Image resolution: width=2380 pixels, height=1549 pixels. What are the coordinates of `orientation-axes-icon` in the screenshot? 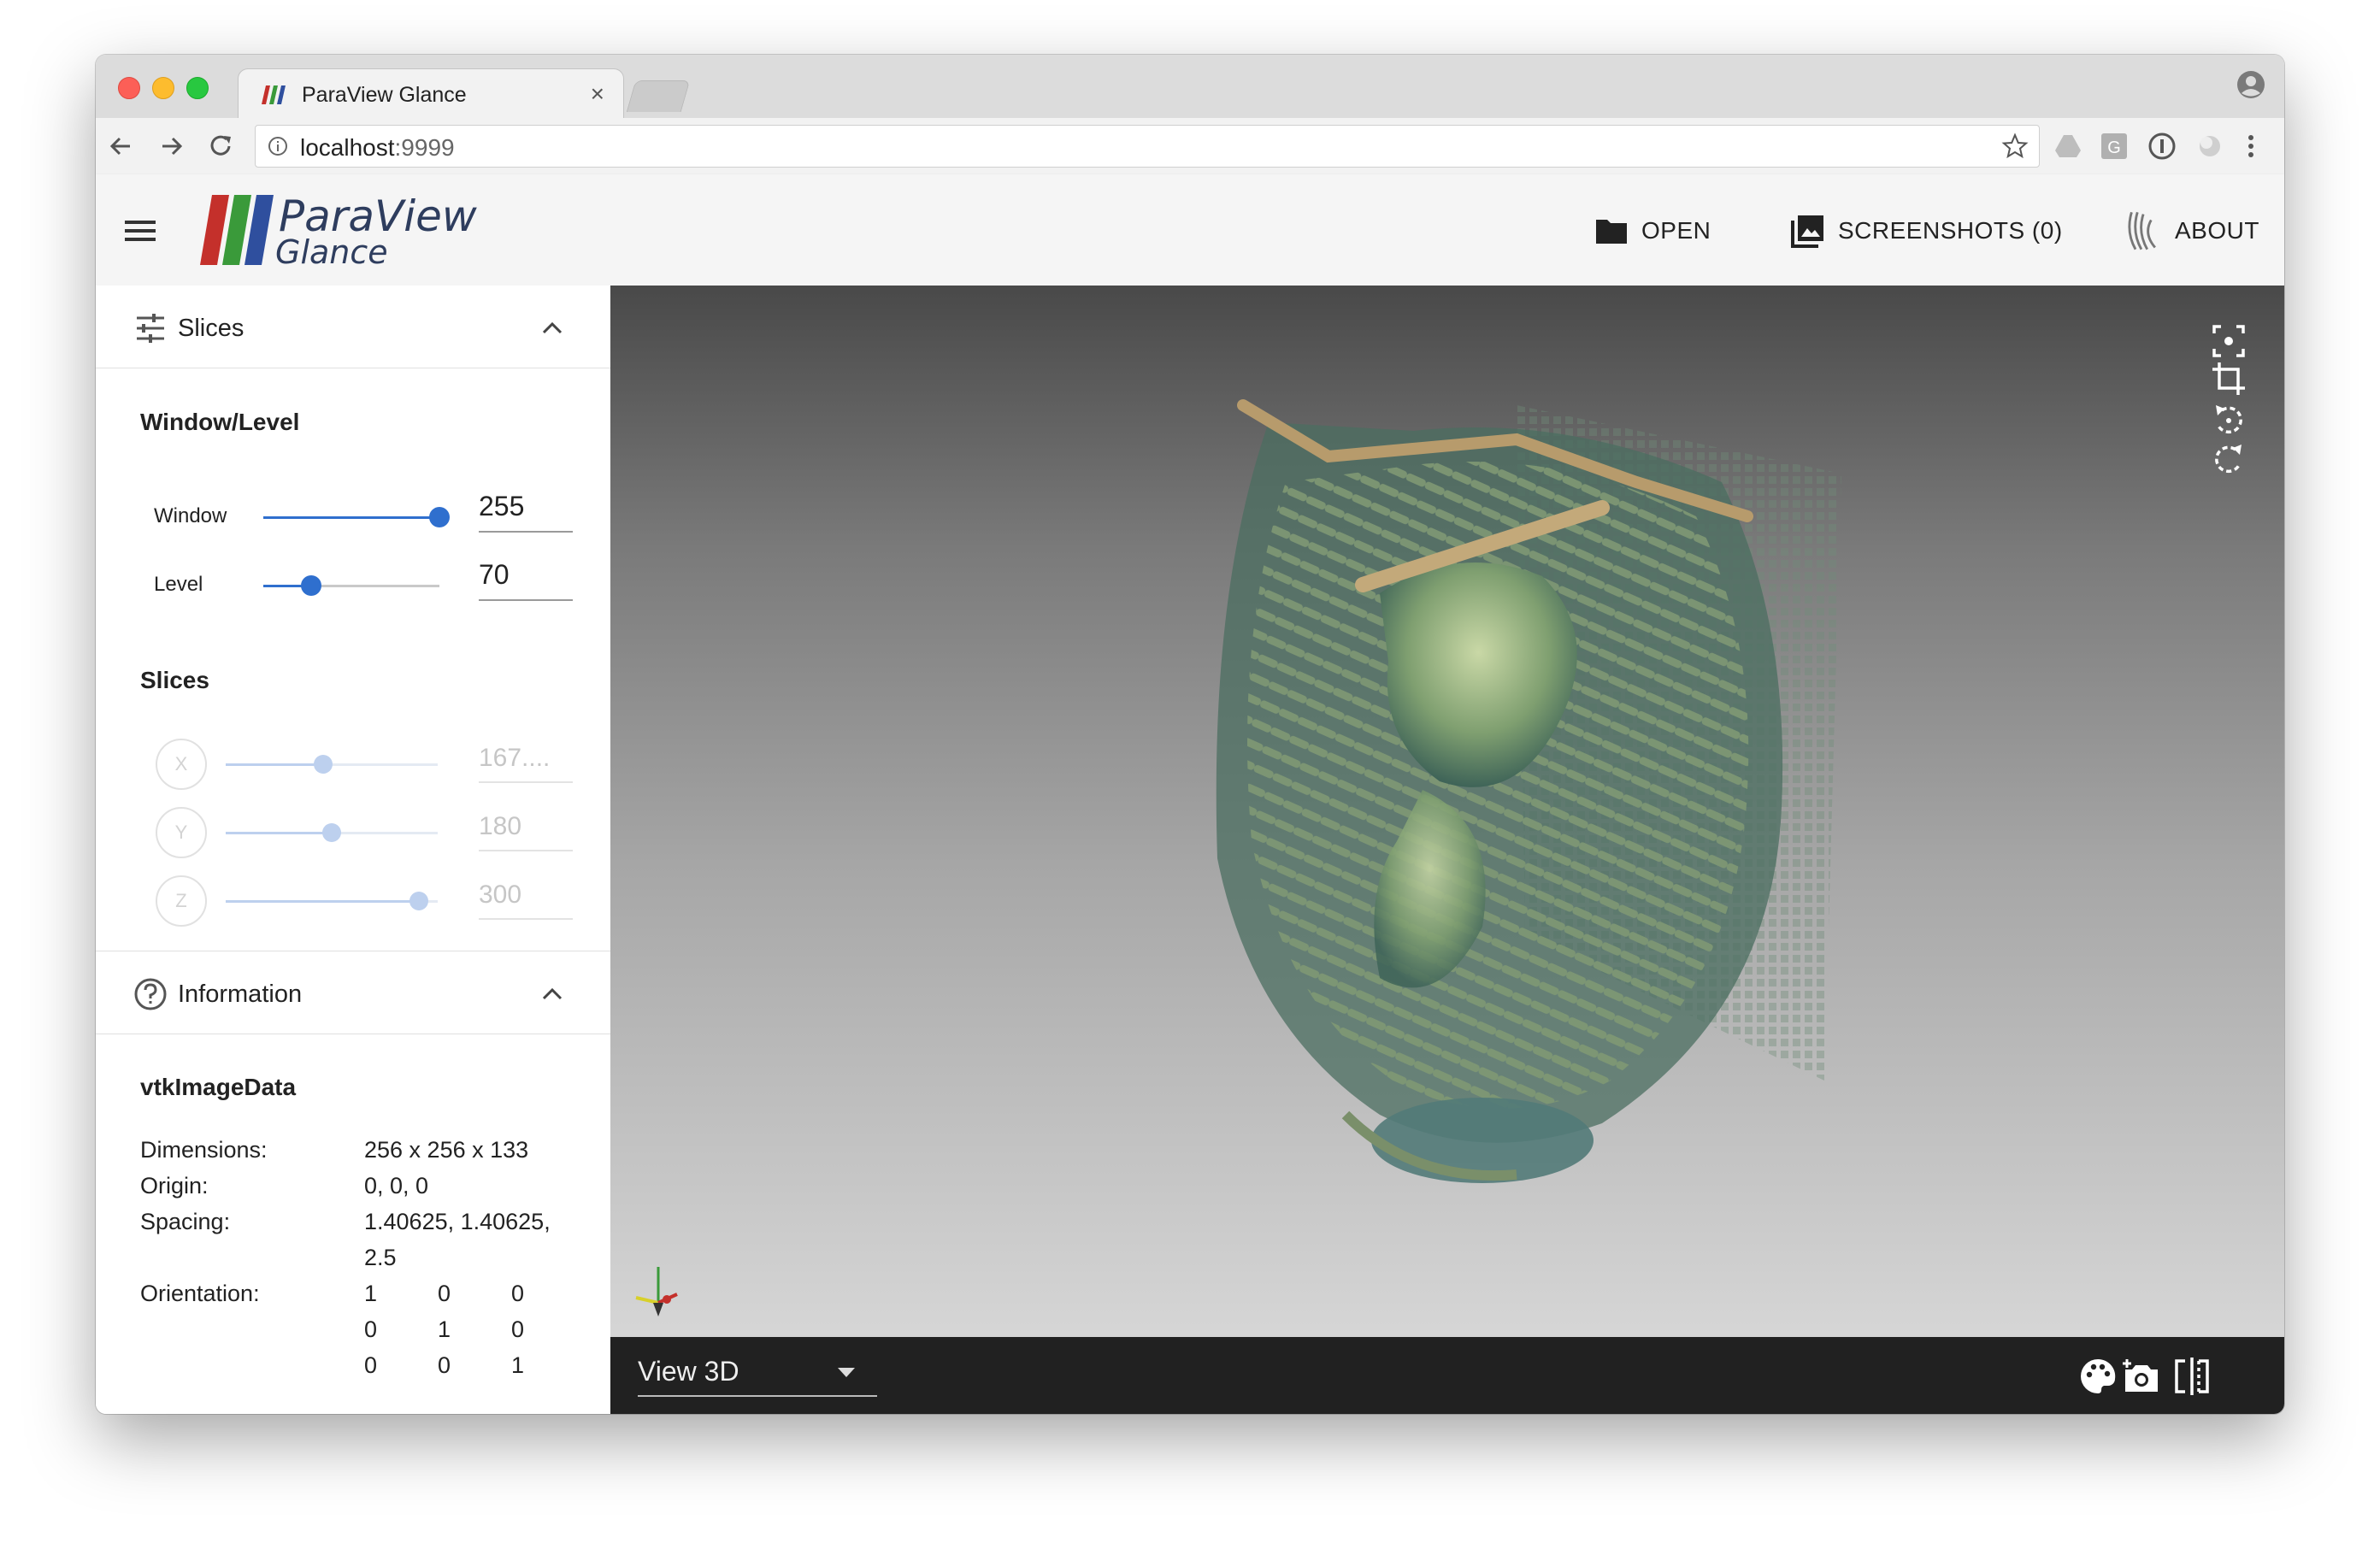 It's located at (657, 1291).